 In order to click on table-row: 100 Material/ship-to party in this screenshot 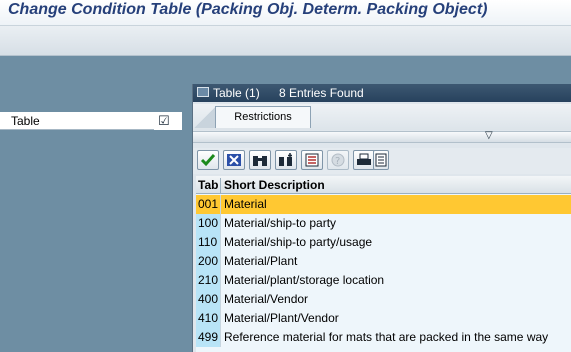, I will do `click(383, 223)`.